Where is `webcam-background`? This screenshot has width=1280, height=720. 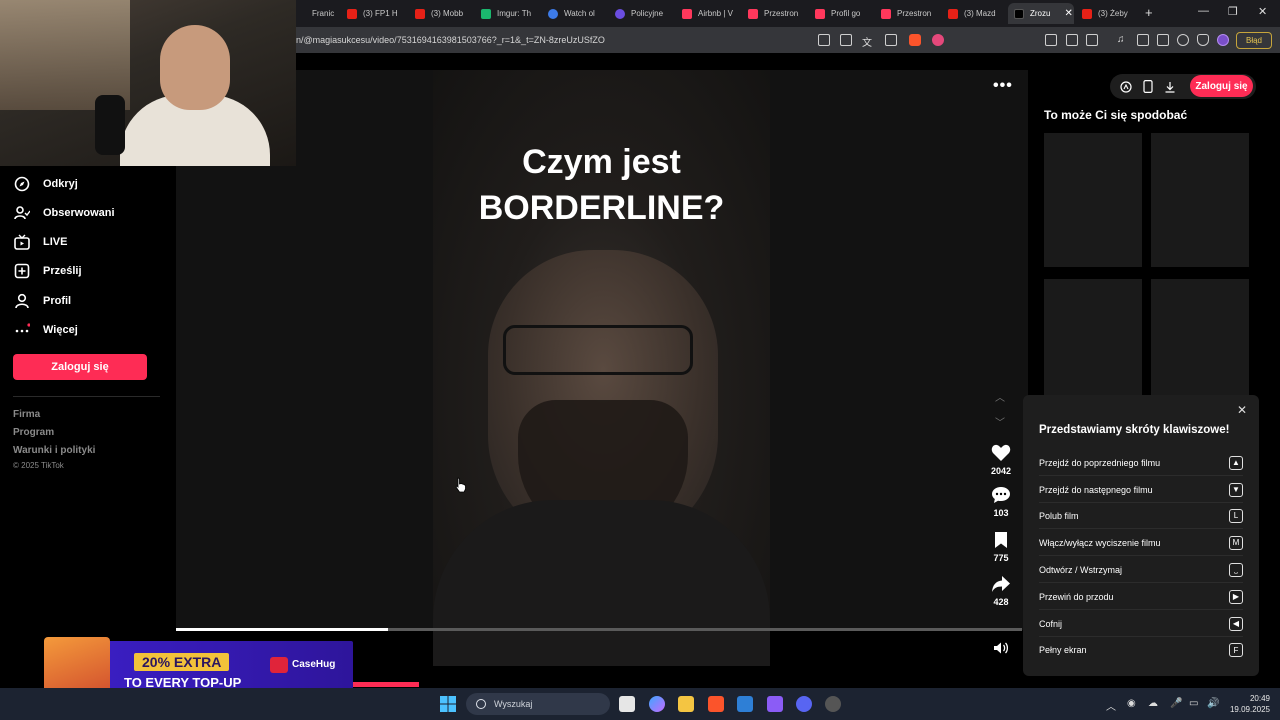 webcam-background is located at coordinates (65, 55).